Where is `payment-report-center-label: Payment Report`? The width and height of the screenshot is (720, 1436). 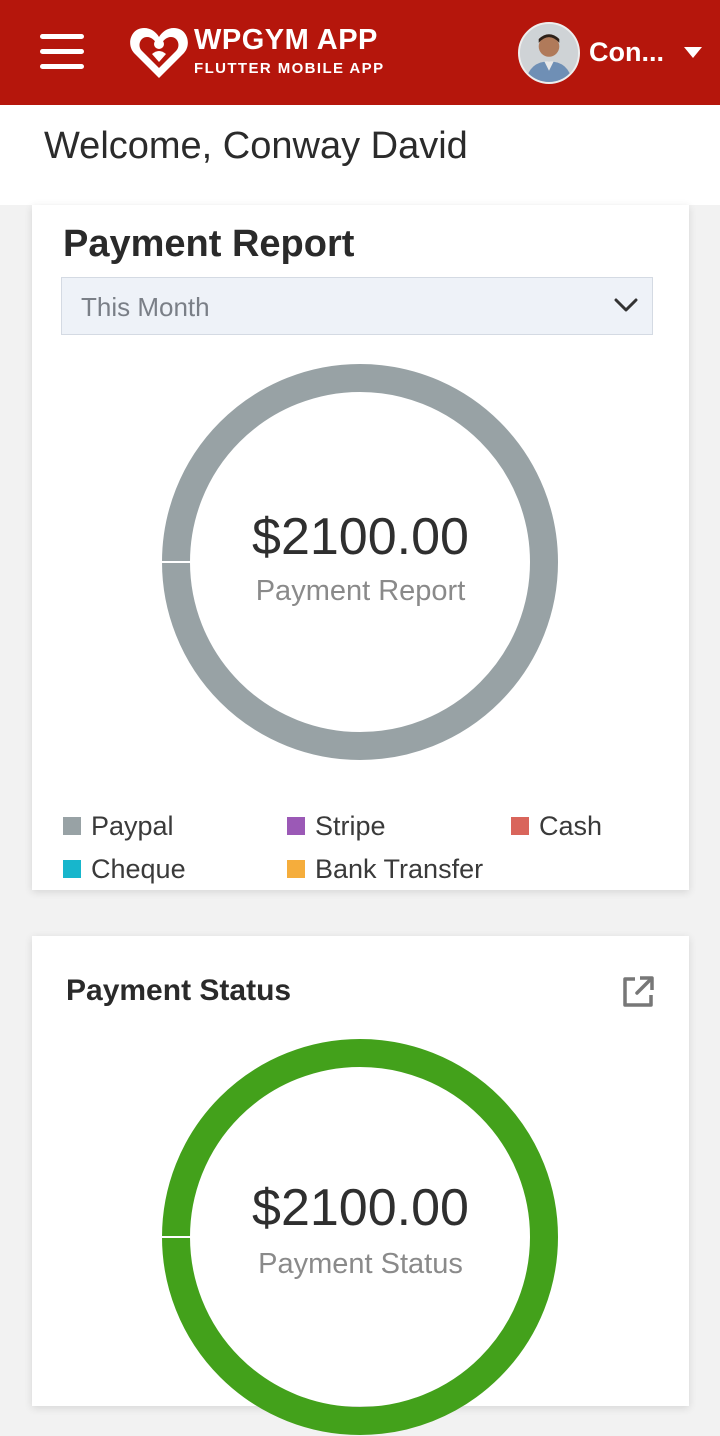 payment-report-center-label: Payment Report is located at coordinates (360, 591).